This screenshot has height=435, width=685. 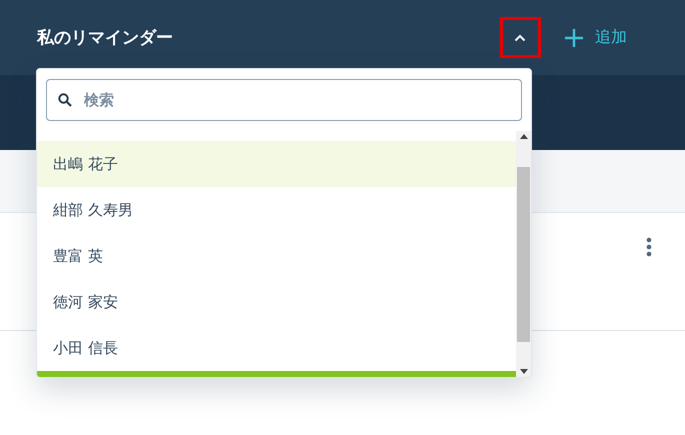 What do you see at coordinates (276, 302) in the screenshot?
I see `list-item: 徳河 家安` at bounding box center [276, 302].